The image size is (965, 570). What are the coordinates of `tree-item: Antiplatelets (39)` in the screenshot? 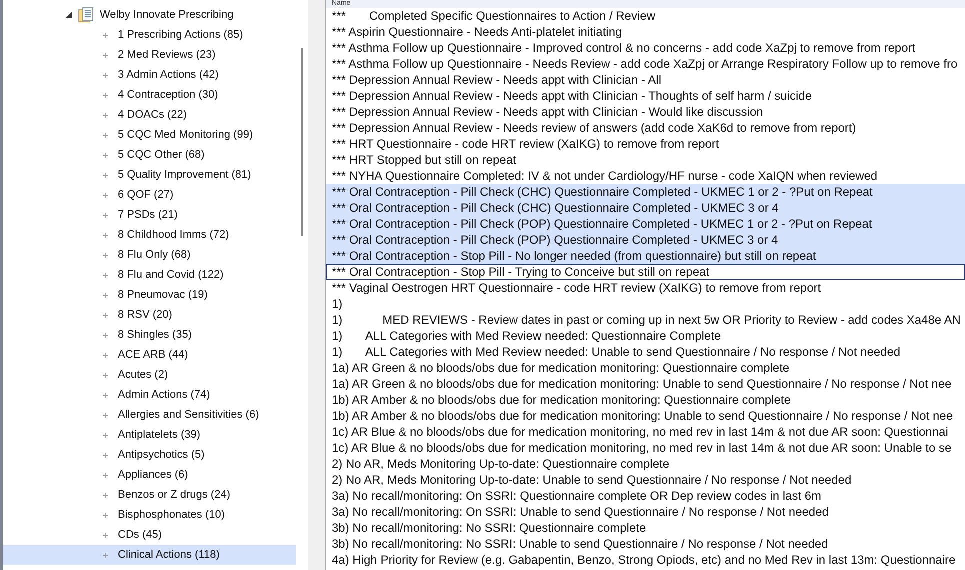 It's located at (149, 435).